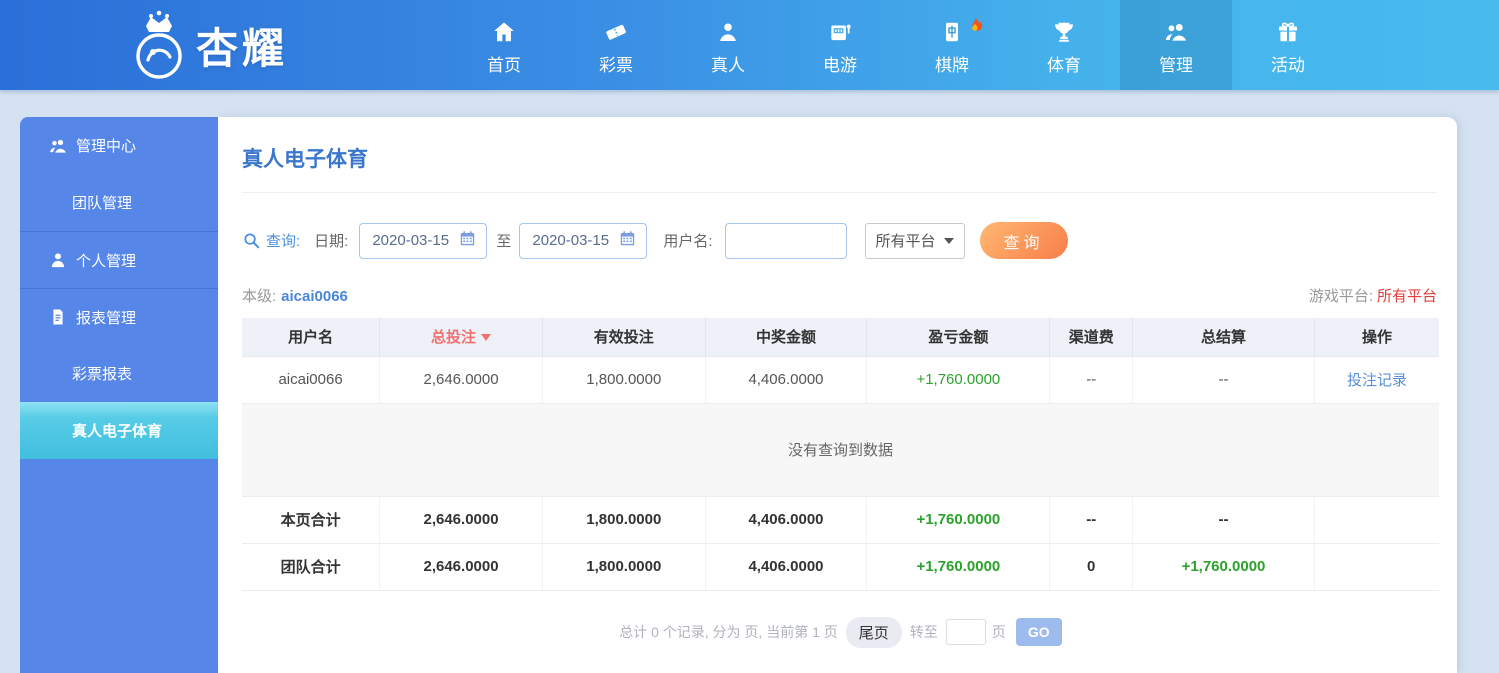 The height and width of the screenshot is (673, 1499). I want to click on brand-logo: 杏耀, so click(207, 45).